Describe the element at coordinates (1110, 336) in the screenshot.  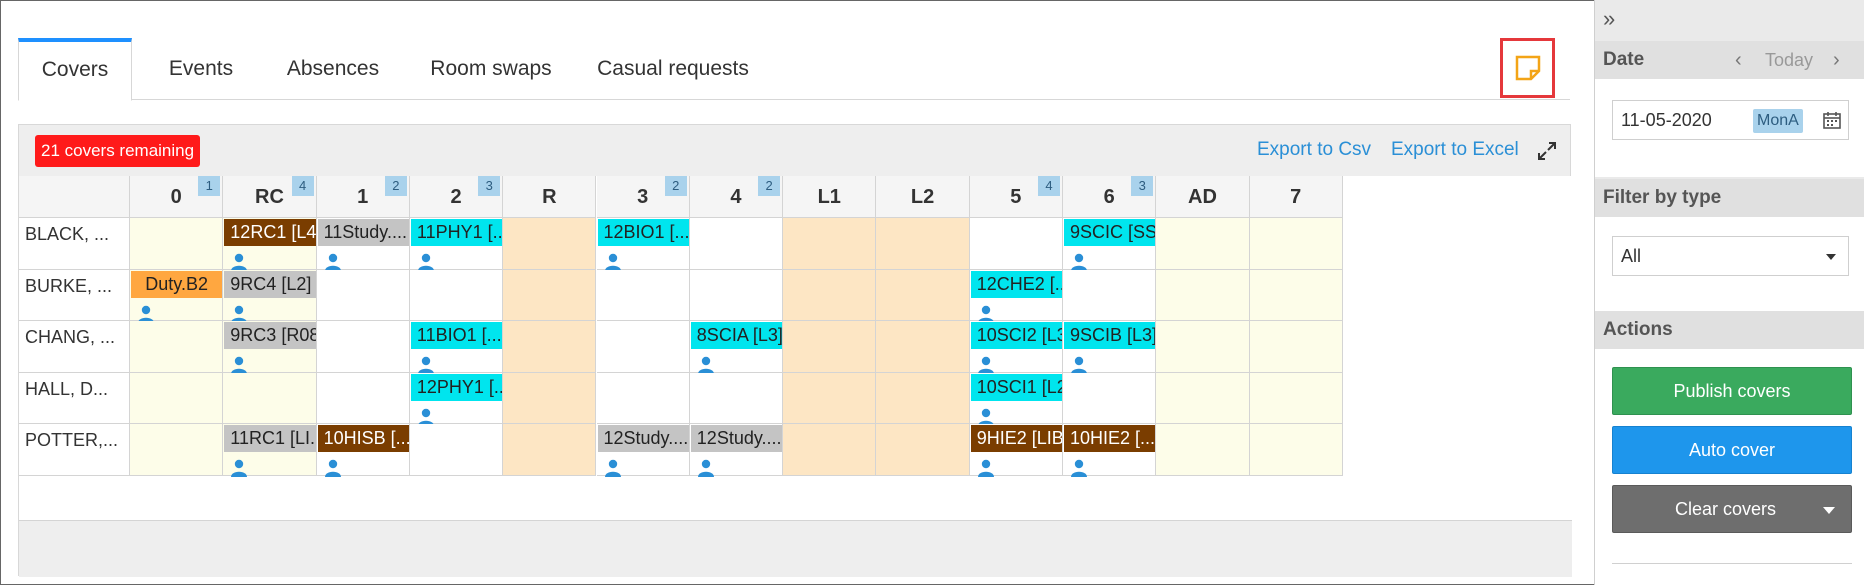
I see `lesson-label: 9SCIB [L3]` at that location.